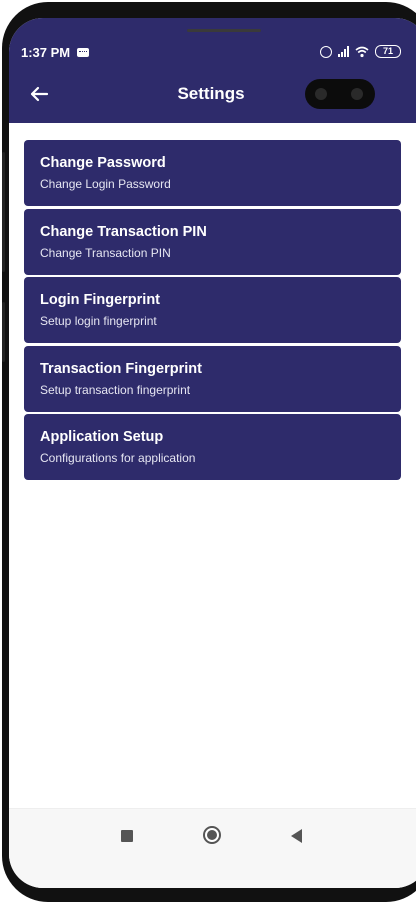 This screenshot has height=902, width=416. I want to click on item-title: Login Fingerprint, so click(100, 300).